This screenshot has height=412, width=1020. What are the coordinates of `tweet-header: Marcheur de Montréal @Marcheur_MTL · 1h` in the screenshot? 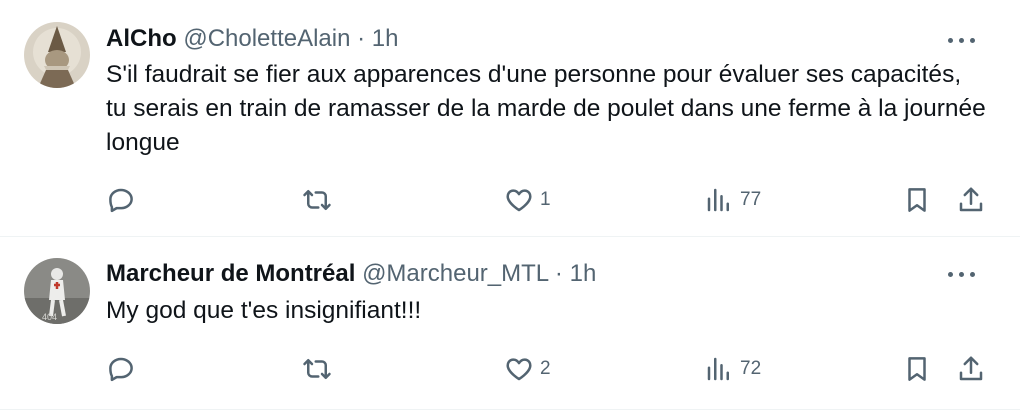 It's located at (351, 274).